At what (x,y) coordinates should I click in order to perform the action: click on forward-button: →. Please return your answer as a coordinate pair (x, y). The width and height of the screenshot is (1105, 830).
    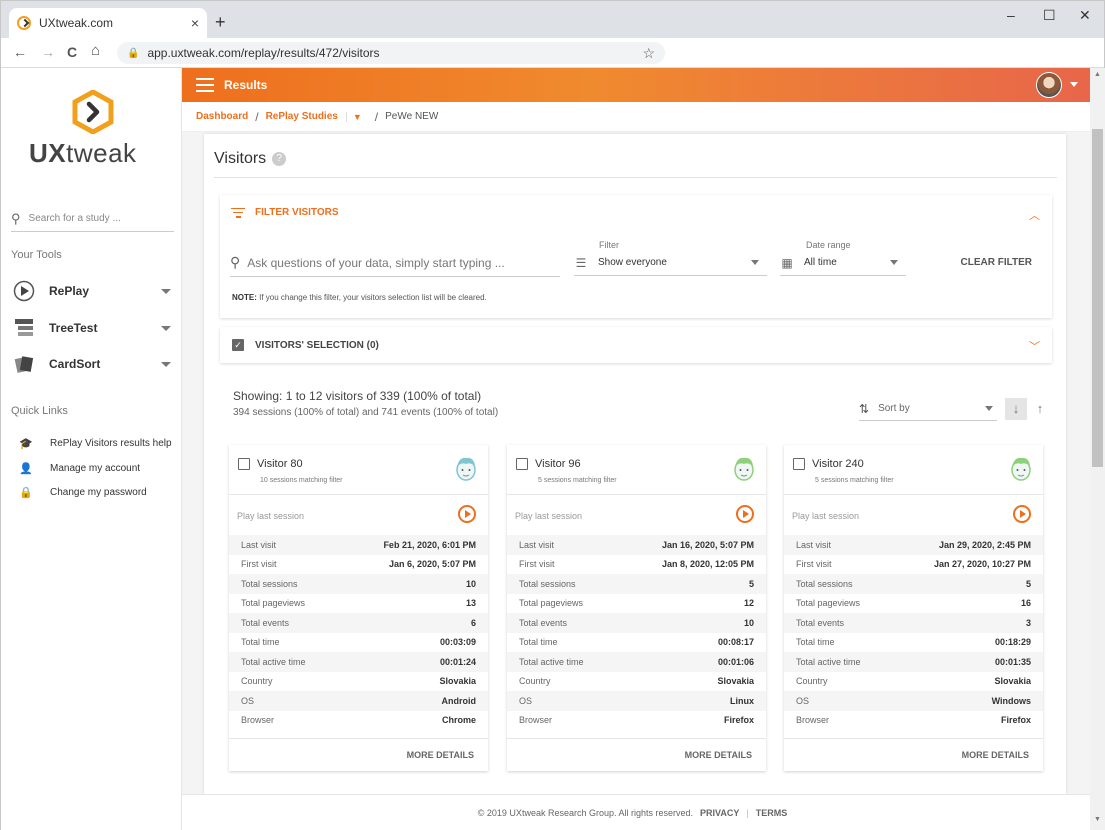
    Looking at the image, I should click on (48, 52).